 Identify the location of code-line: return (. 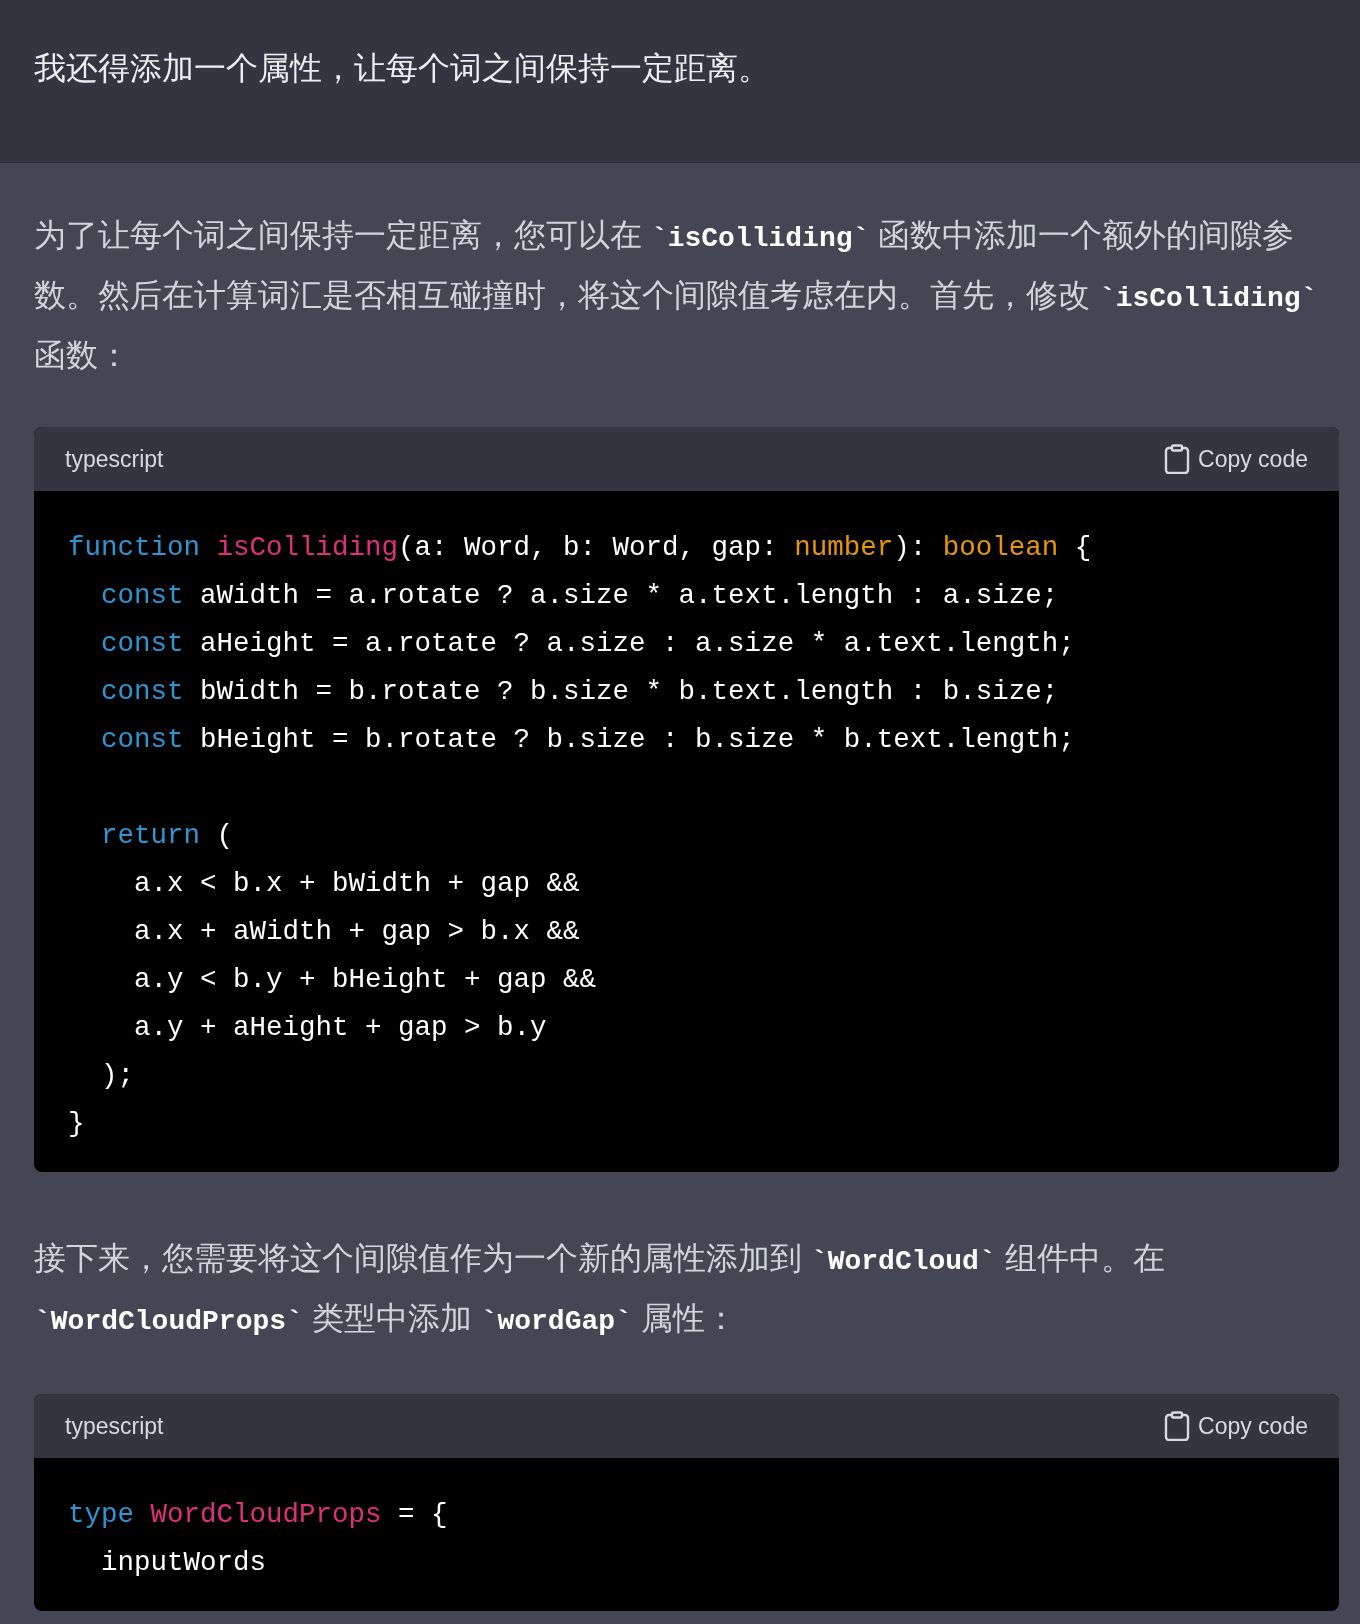
(167, 836).